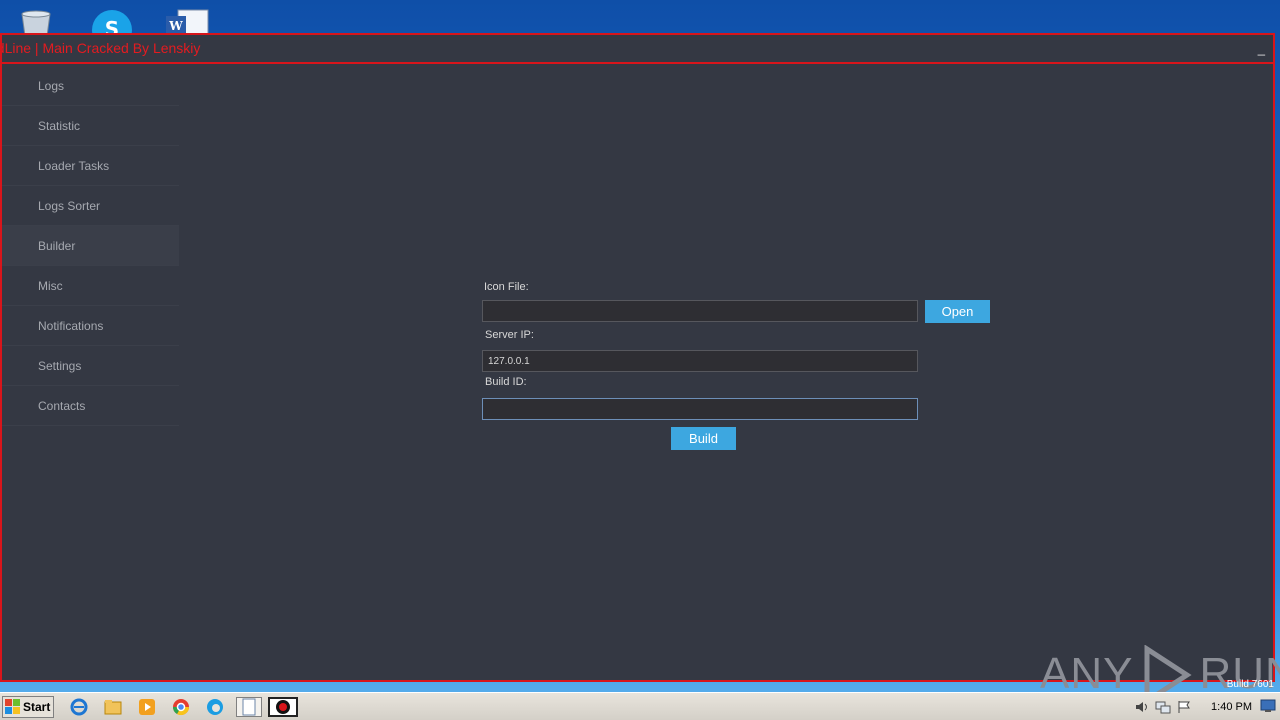 Image resolution: width=1280 pixels, height=720 pixels. I want to click on sidebar-item-loader-tasks: Loader Tasks, so click(90, 166).